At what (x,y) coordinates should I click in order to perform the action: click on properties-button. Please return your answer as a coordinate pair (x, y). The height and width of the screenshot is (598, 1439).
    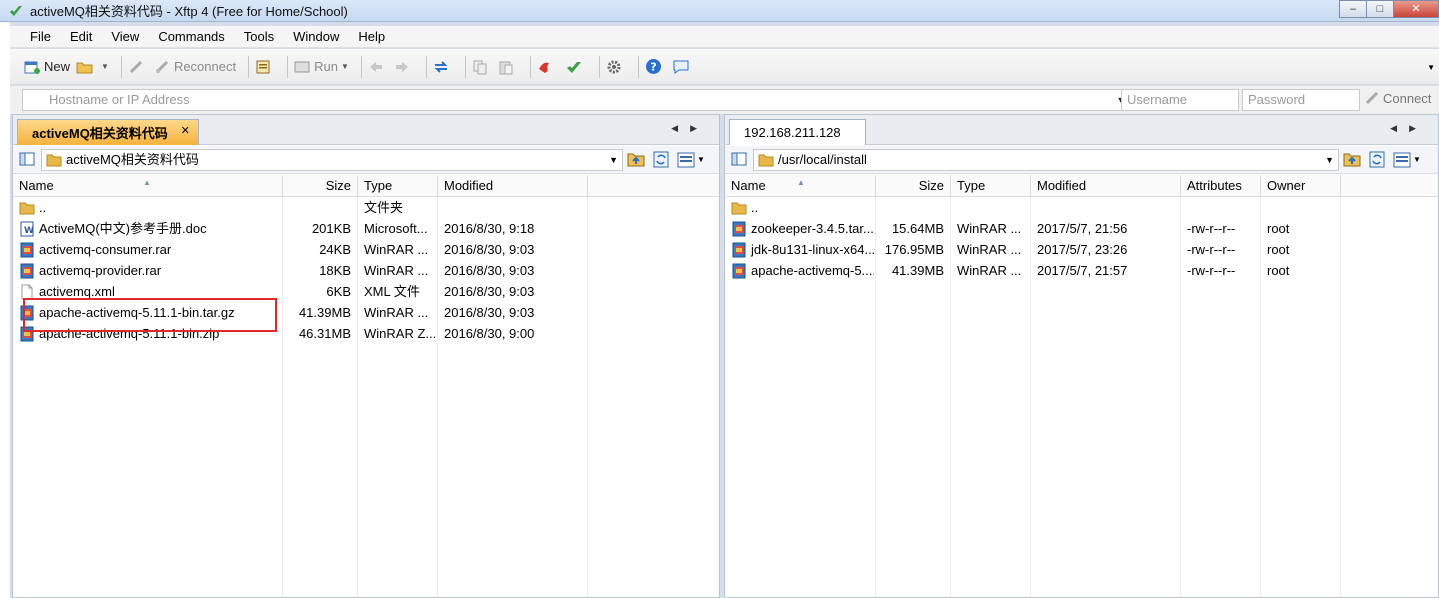
    Looking at the image, I should click on (265, 67).